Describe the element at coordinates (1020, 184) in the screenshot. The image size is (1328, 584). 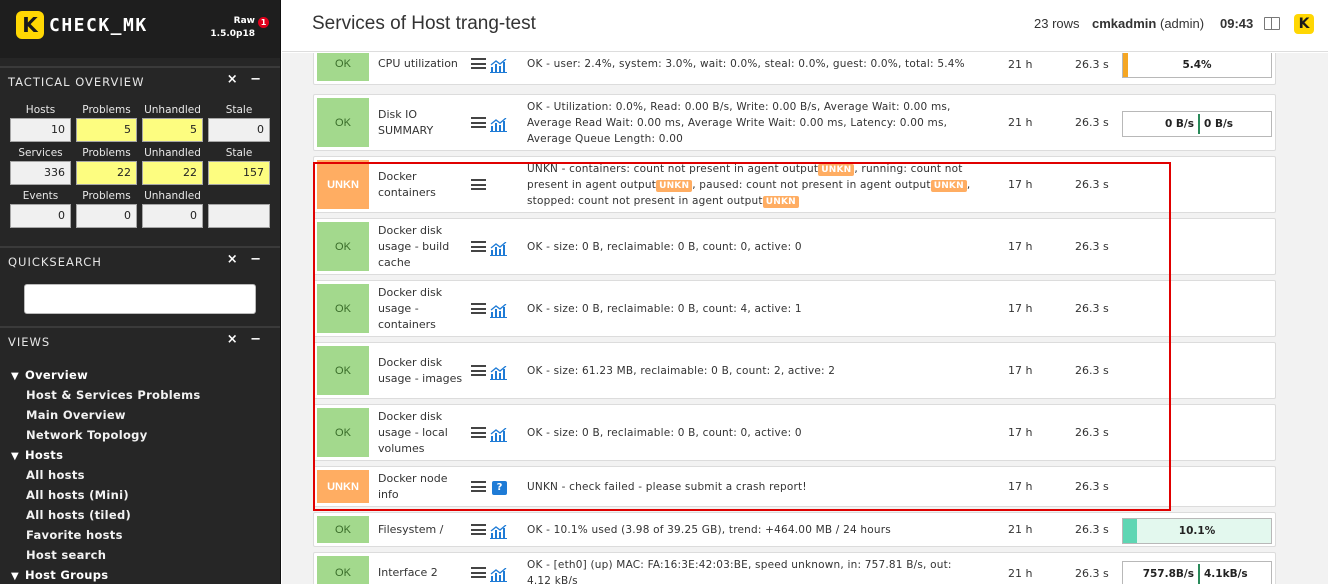
I see `service-age: 17 h` at that location.